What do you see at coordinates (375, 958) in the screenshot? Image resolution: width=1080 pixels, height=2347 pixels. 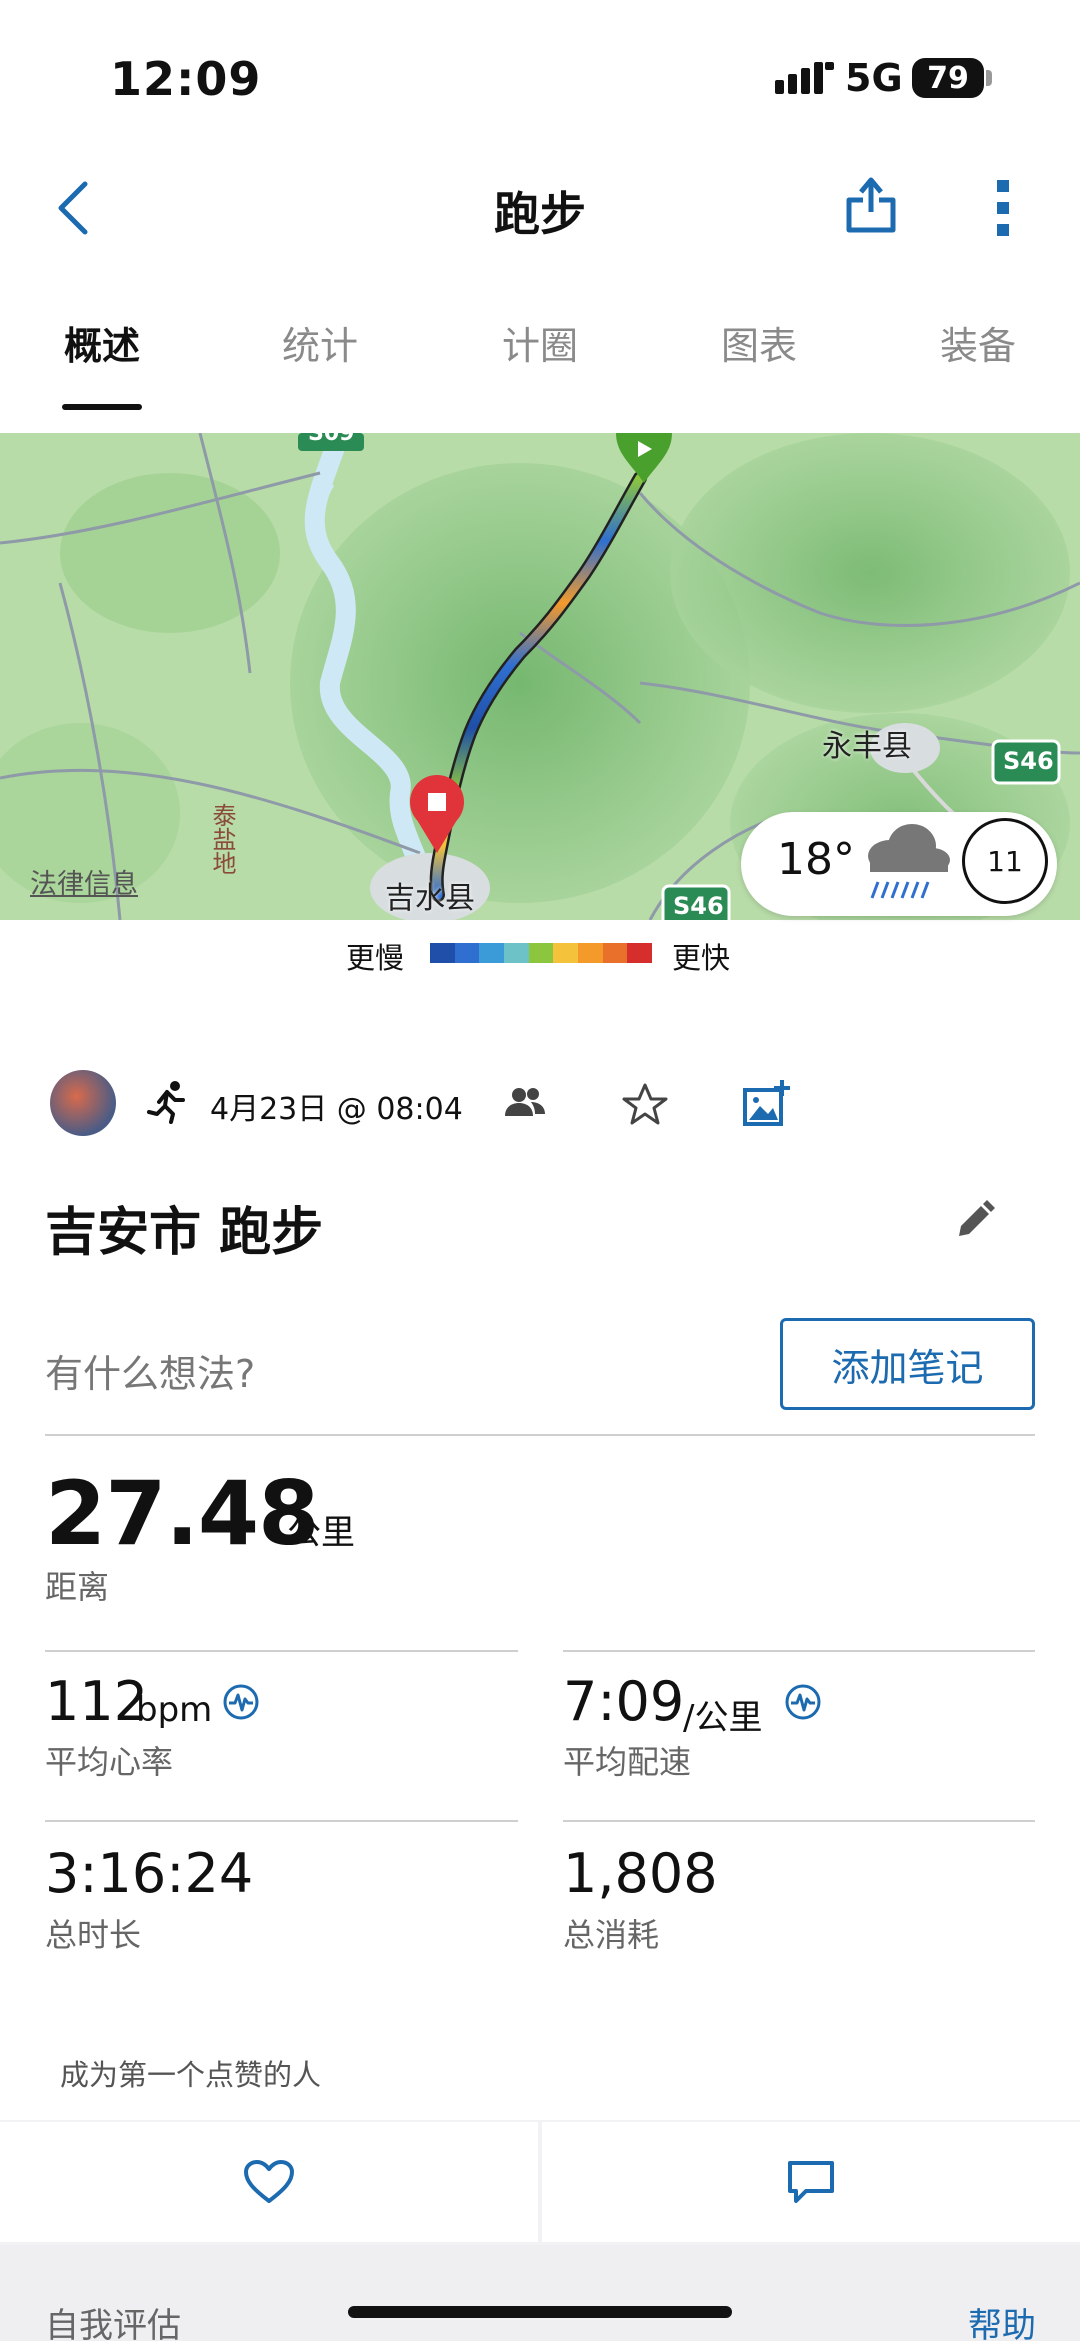 I see `legend-slower-label: 更慢` at bounding box center [375, 958].